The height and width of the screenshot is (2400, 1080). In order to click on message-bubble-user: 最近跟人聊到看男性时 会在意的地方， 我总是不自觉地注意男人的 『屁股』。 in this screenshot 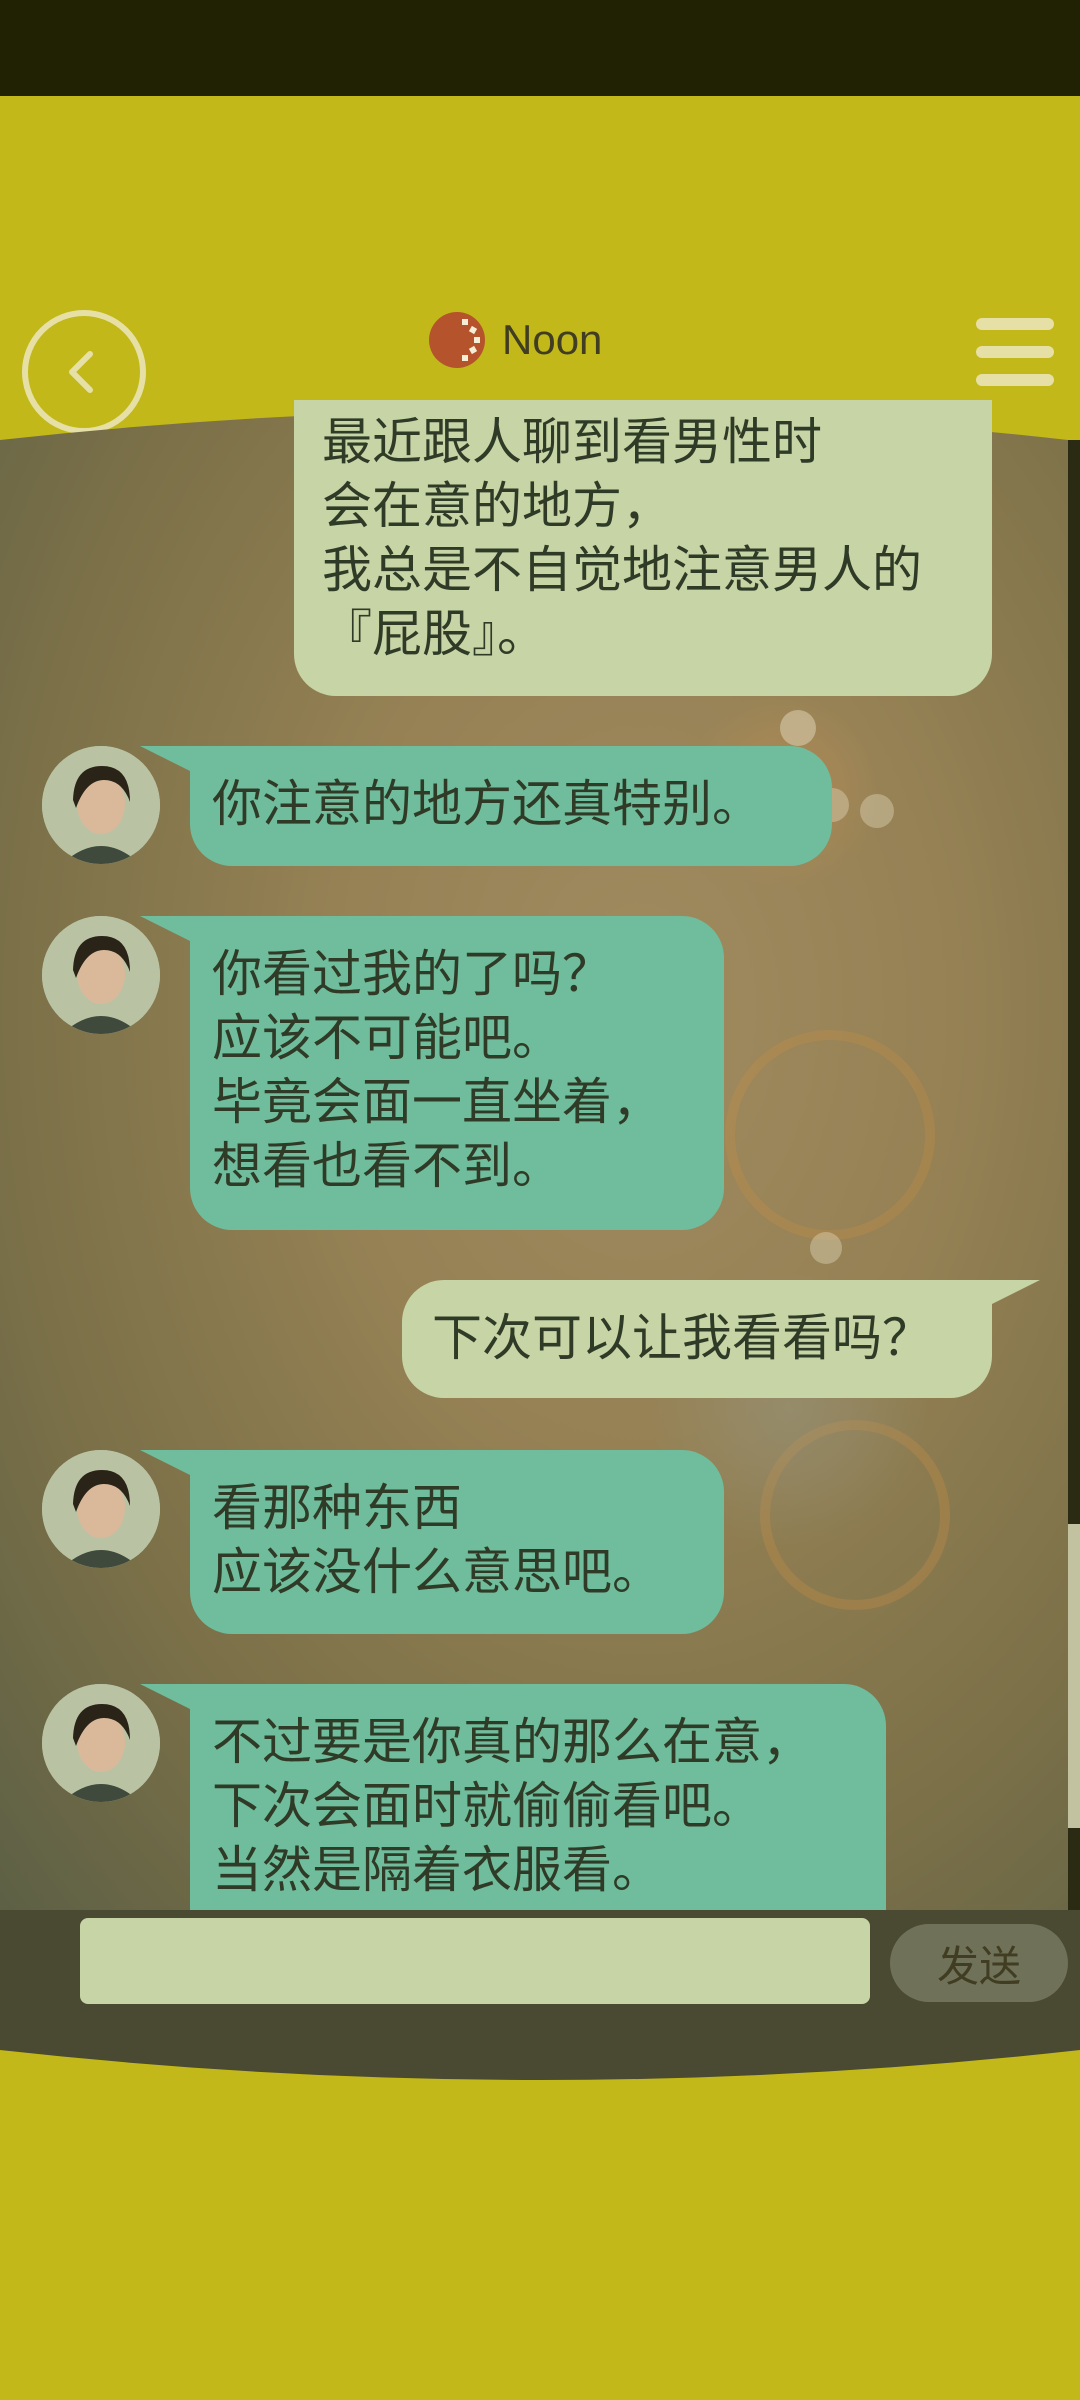, I will do `click(643, 548)`.